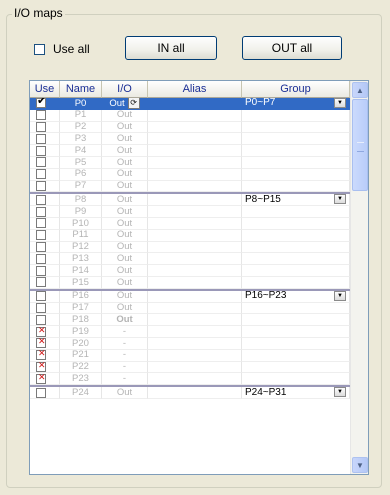 Image resolution: width=390 pixels, height=495 pixels. I want to click on use-all-checkbox: Use all, so click(62, 49).